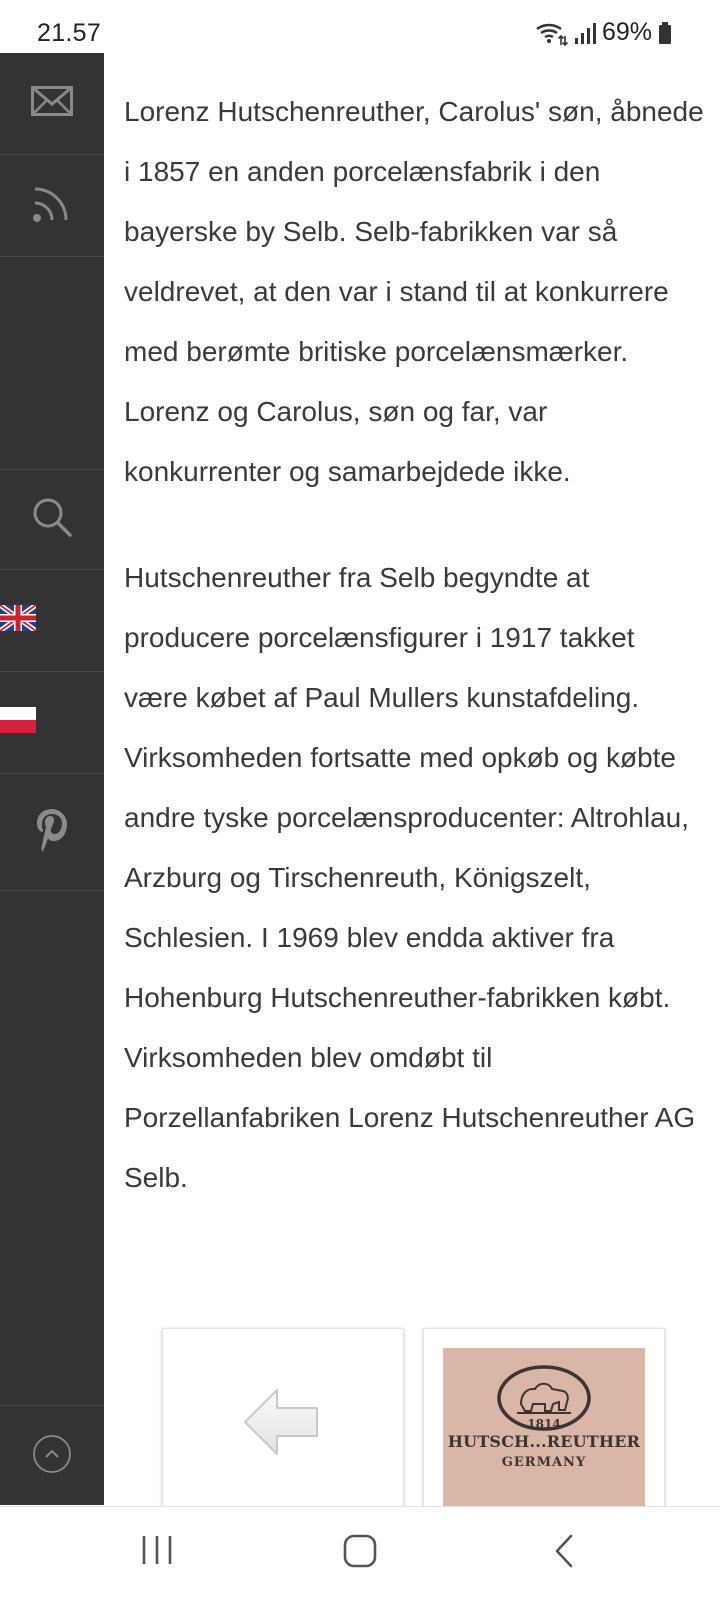 The image size is (720, 1601). What do you see at coordinates (544, 1441) in the screenshot?
I see `mark-brand: HUTSCH...REUTHER` at bounding box center [544, 1441].